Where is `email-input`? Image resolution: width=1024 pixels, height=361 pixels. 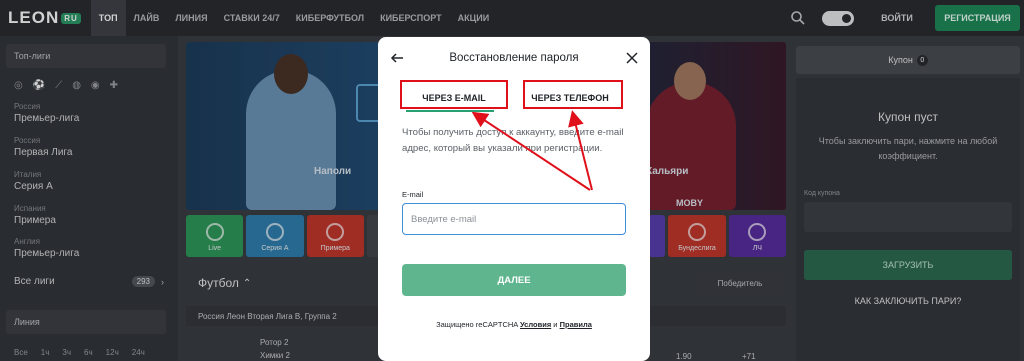 email-input is located at coordinates (514, 219).